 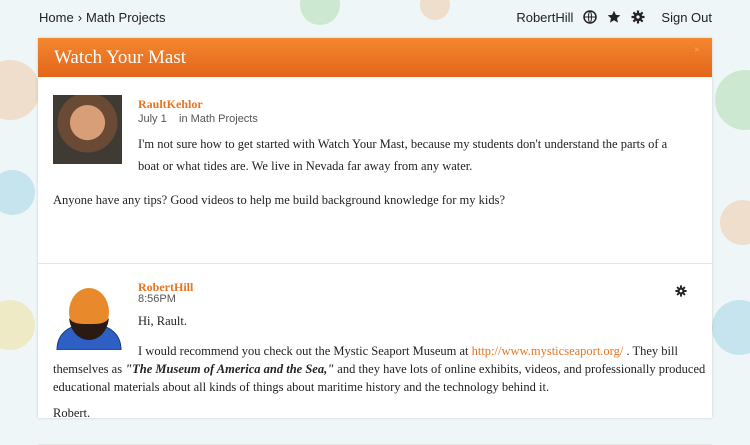 What do you see at coordinates (375, 57) in the screenshot?
I see `discussion-header: Watch Your Mast ×` at bounding box center [375, 57].